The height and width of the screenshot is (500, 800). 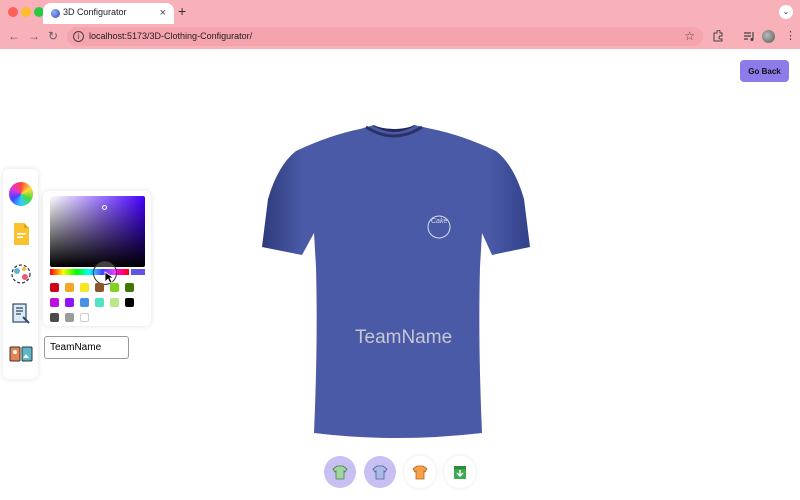 I want to click on tab-close-icon: ×, so click(x=163, y=13).